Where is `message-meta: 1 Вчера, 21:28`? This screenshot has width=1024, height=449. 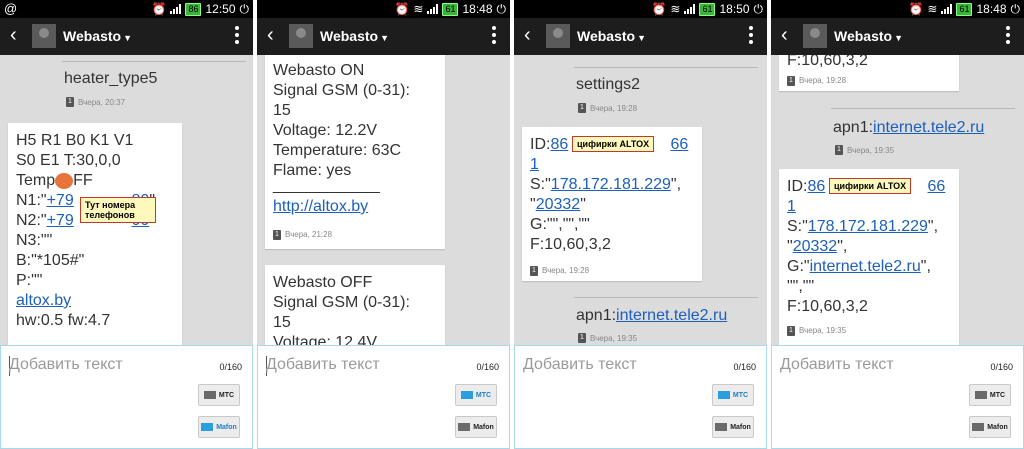 message-meta: 1 Вчера, 21:28 is located at coordinates (355, 235).